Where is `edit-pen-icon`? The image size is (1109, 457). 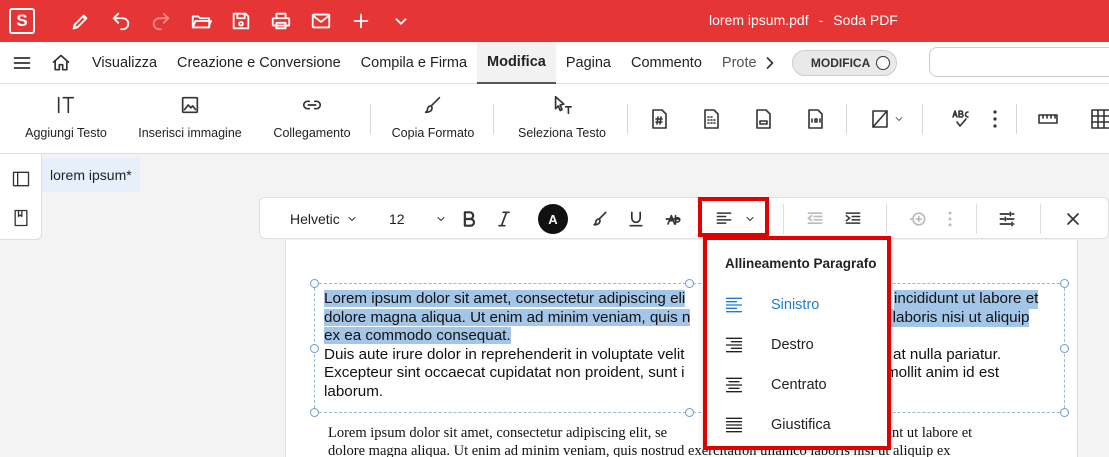 edit-pen-icon is located at coordinates (81, 21).